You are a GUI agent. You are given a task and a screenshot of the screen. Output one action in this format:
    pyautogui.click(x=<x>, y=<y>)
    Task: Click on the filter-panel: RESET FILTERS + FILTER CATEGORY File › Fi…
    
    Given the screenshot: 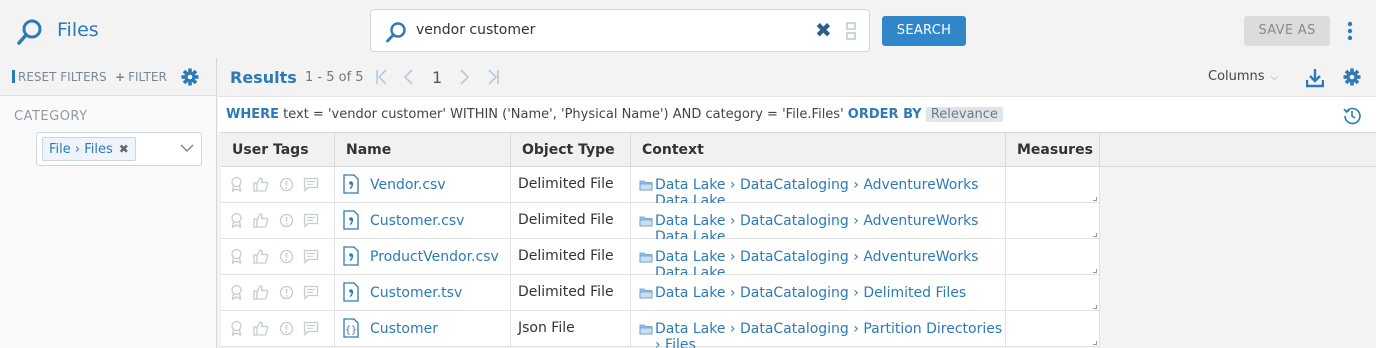 What is the action you would take?
    pyautogui.click(x=108, y=203)
    